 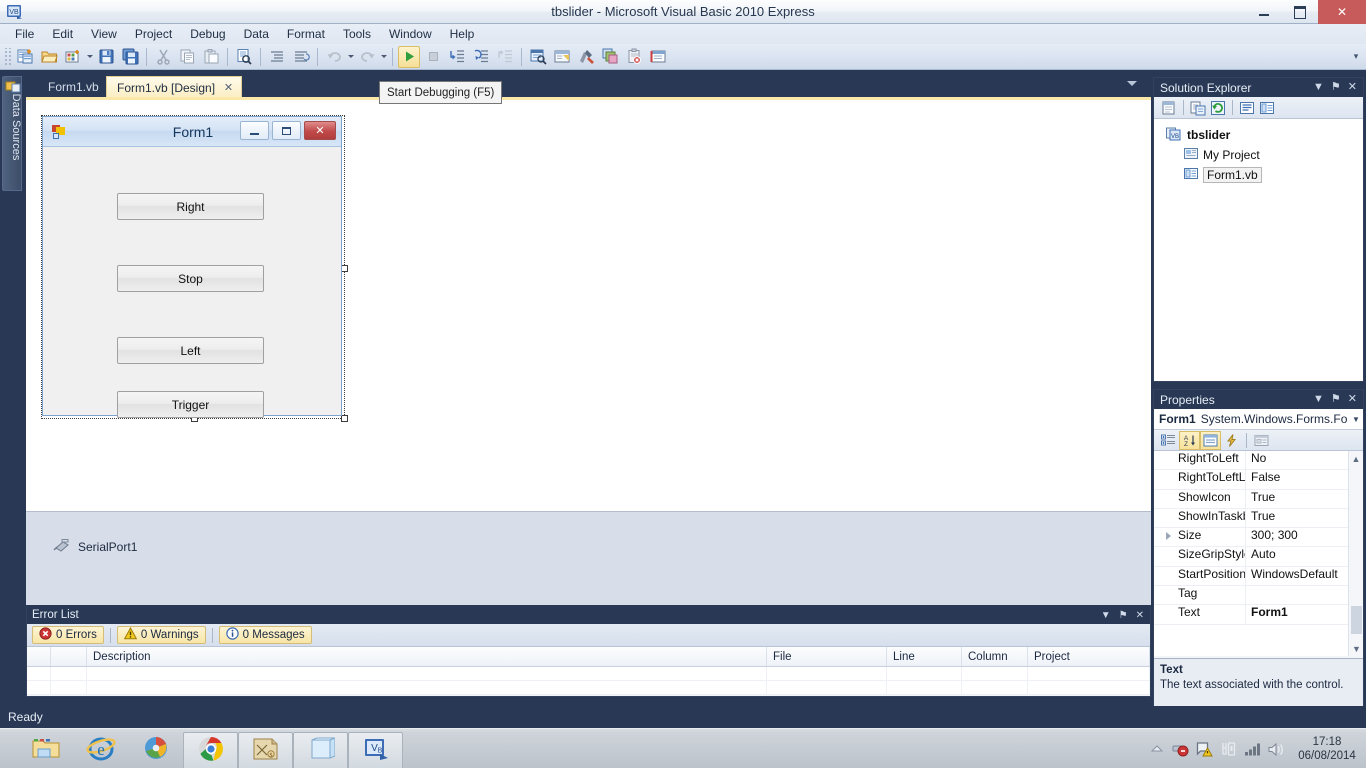 I want to click on property-row: ShowInTaskb True, so click(x=1258, y=518).